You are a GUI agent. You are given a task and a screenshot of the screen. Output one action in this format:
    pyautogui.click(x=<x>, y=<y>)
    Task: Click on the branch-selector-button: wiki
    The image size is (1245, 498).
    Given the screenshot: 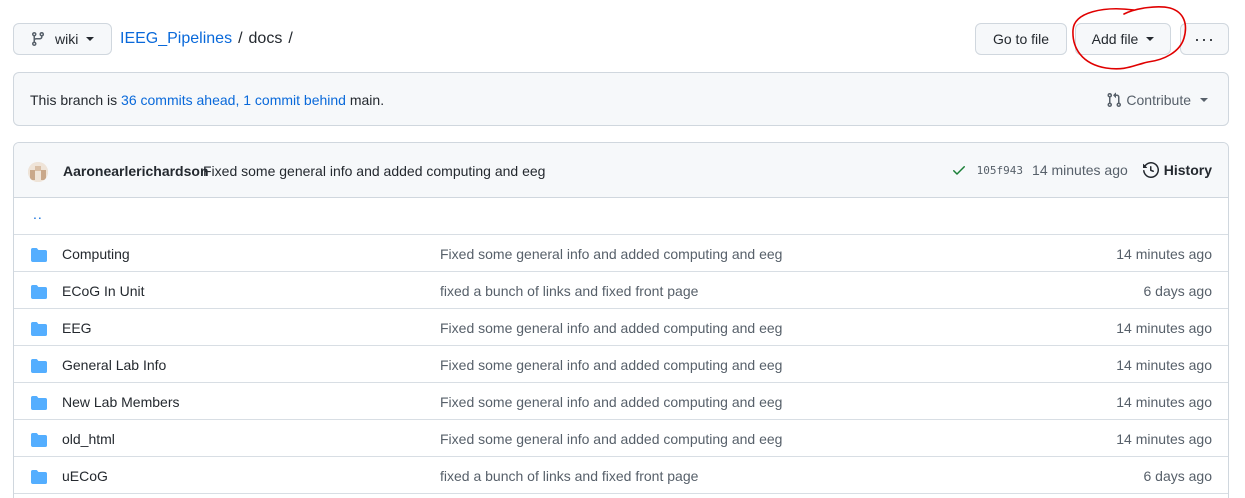 What is the action you would take?
    pyautogui.click(x=62, y=39)
    